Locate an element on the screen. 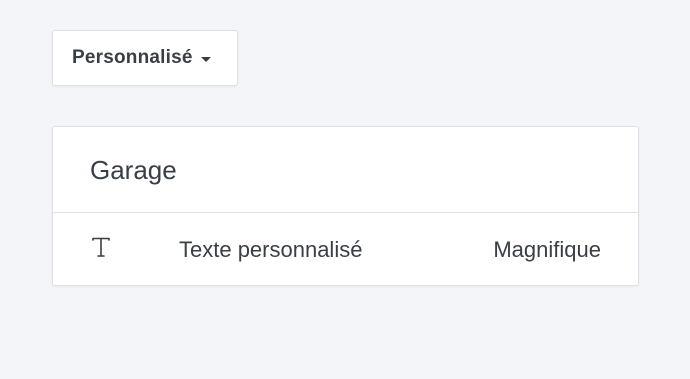 This screenshot has width=690, height=379. row-value: Magnifique is located at coordinates (547, 249).